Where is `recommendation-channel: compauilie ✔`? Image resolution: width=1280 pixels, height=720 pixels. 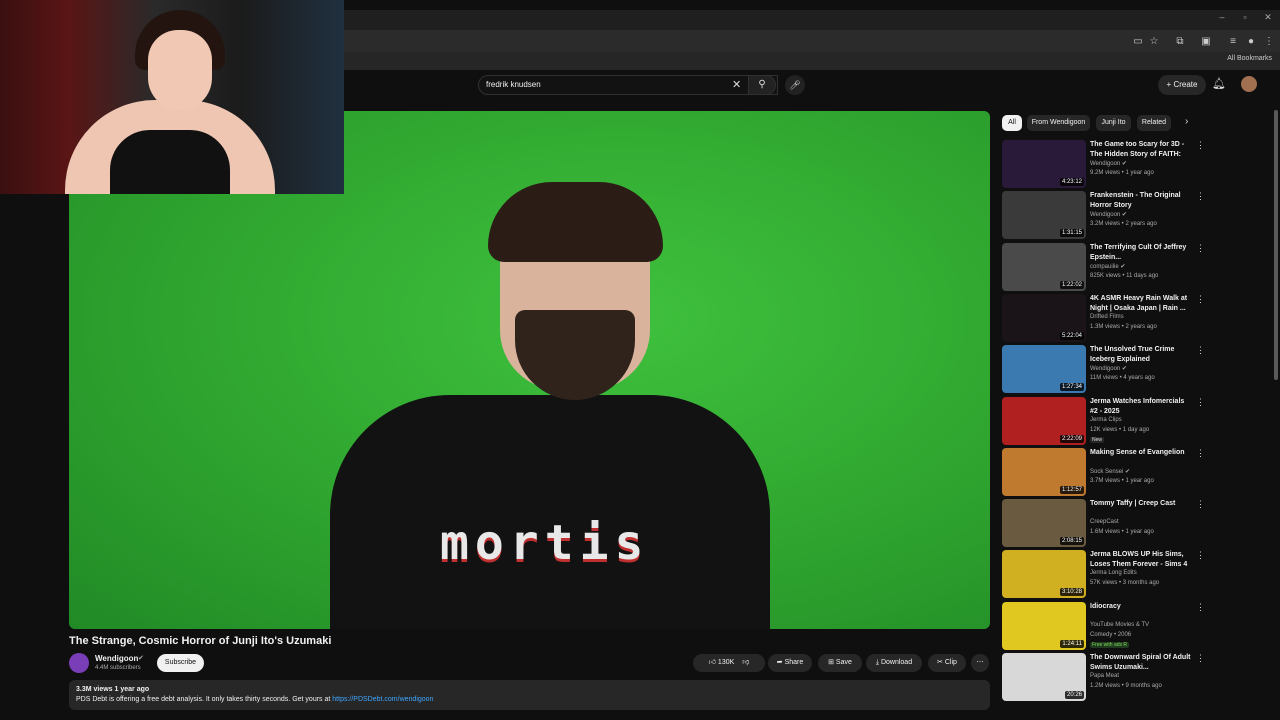 recommendation-channel: compauilie ✔ is located at coordinates (1107, 266).